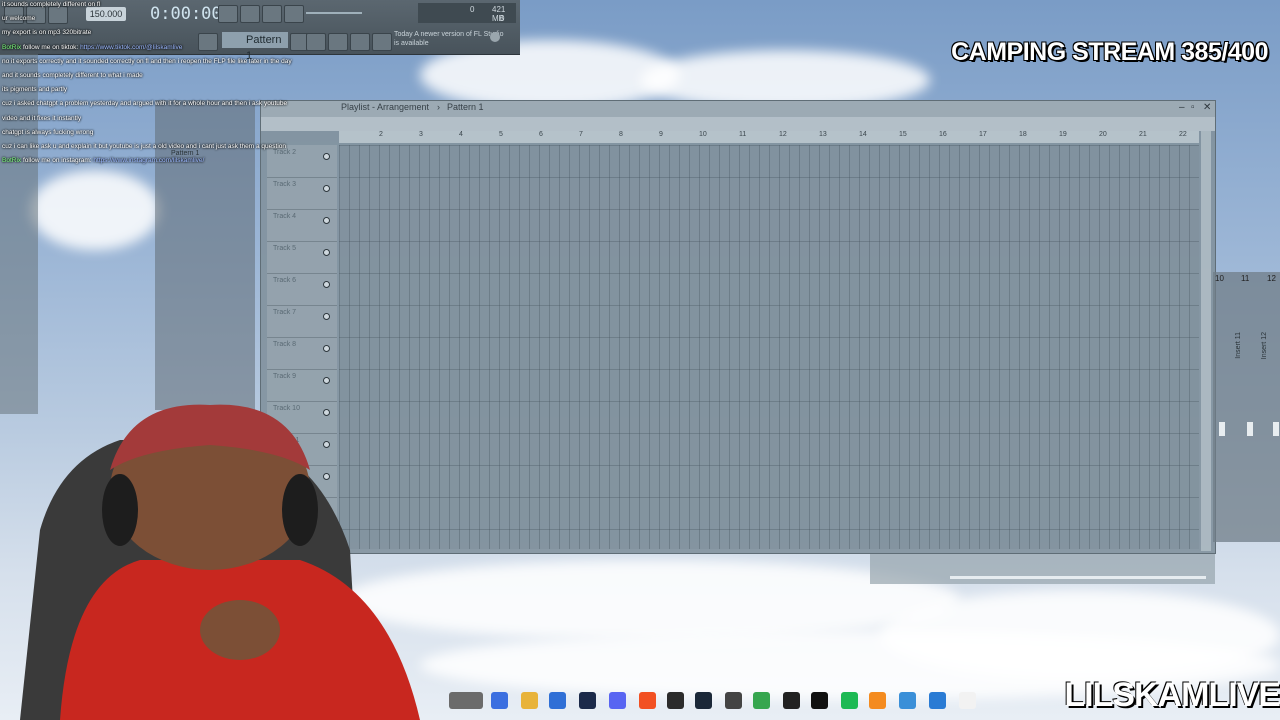  Describe the element at coordinates (743, 134) in the screenshot. I see `ruler-tick-label: 11` at that location.